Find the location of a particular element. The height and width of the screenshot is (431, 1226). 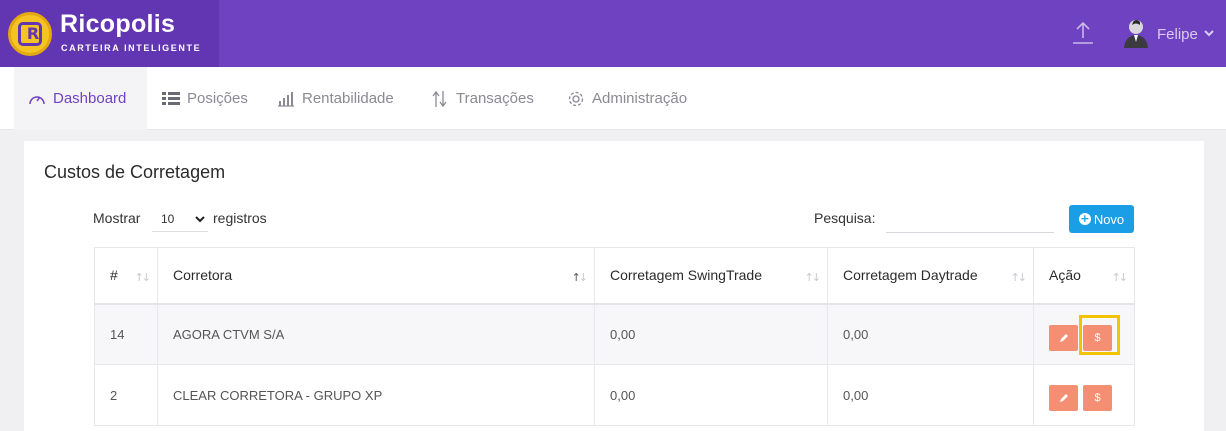

table-list-icon is located at coordinates (171, 98).